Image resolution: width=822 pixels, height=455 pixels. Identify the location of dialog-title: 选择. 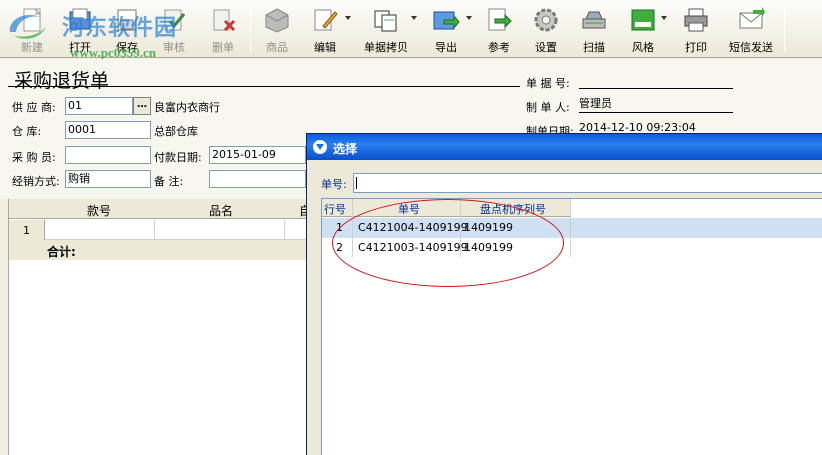
(345, 149).